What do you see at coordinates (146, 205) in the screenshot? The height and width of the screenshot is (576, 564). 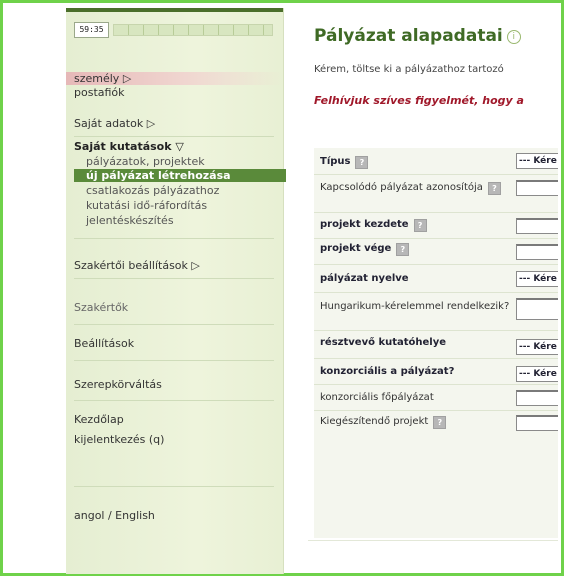 I see `nav-kutatasi-ido: kutatási idő-ráfordítás` at bounding box center [146, 205].